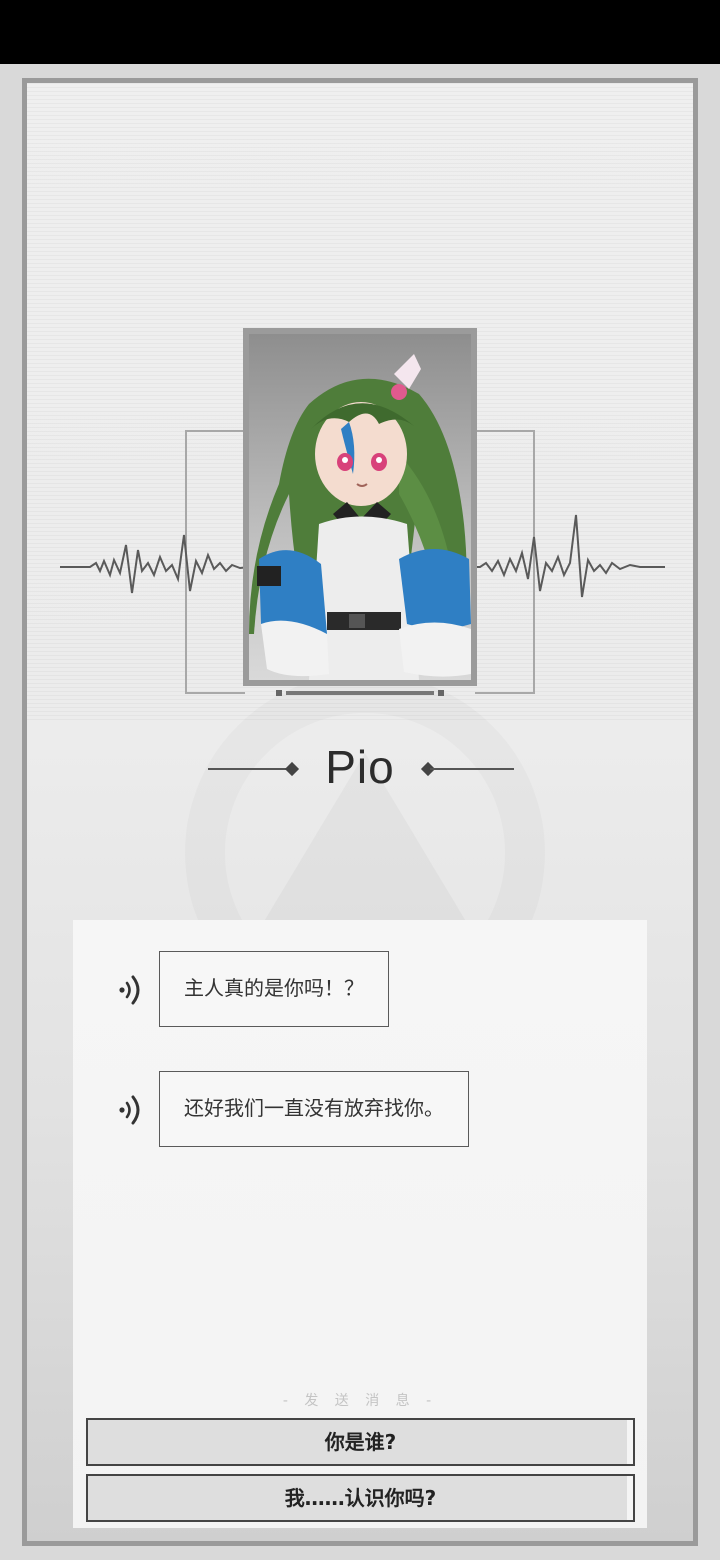 This screenshot has height=1560, width=720. What do you see at coordinates (314, 1109) in the screenshot?
I see `message-bubble: 还好我们一直没有放弃找你。` at bounding box center [314, 1109].